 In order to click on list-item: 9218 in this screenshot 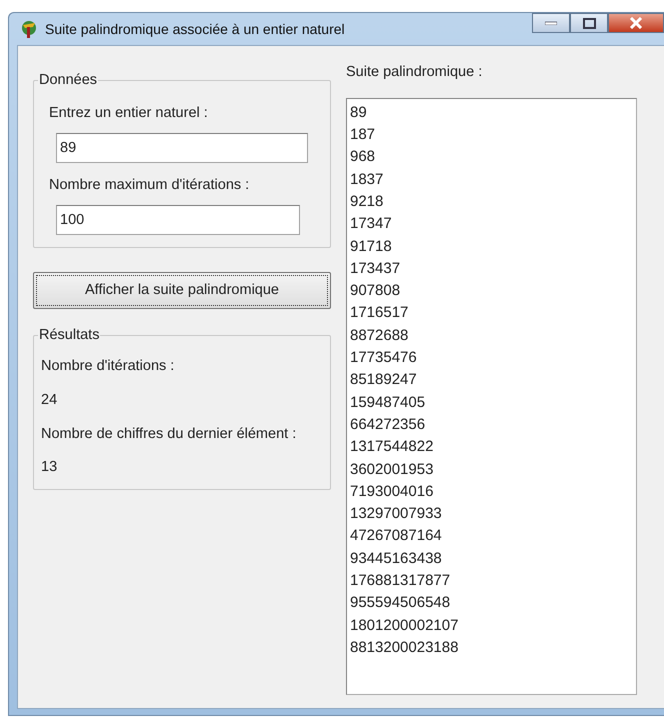, I will do `click(491, 202)`.